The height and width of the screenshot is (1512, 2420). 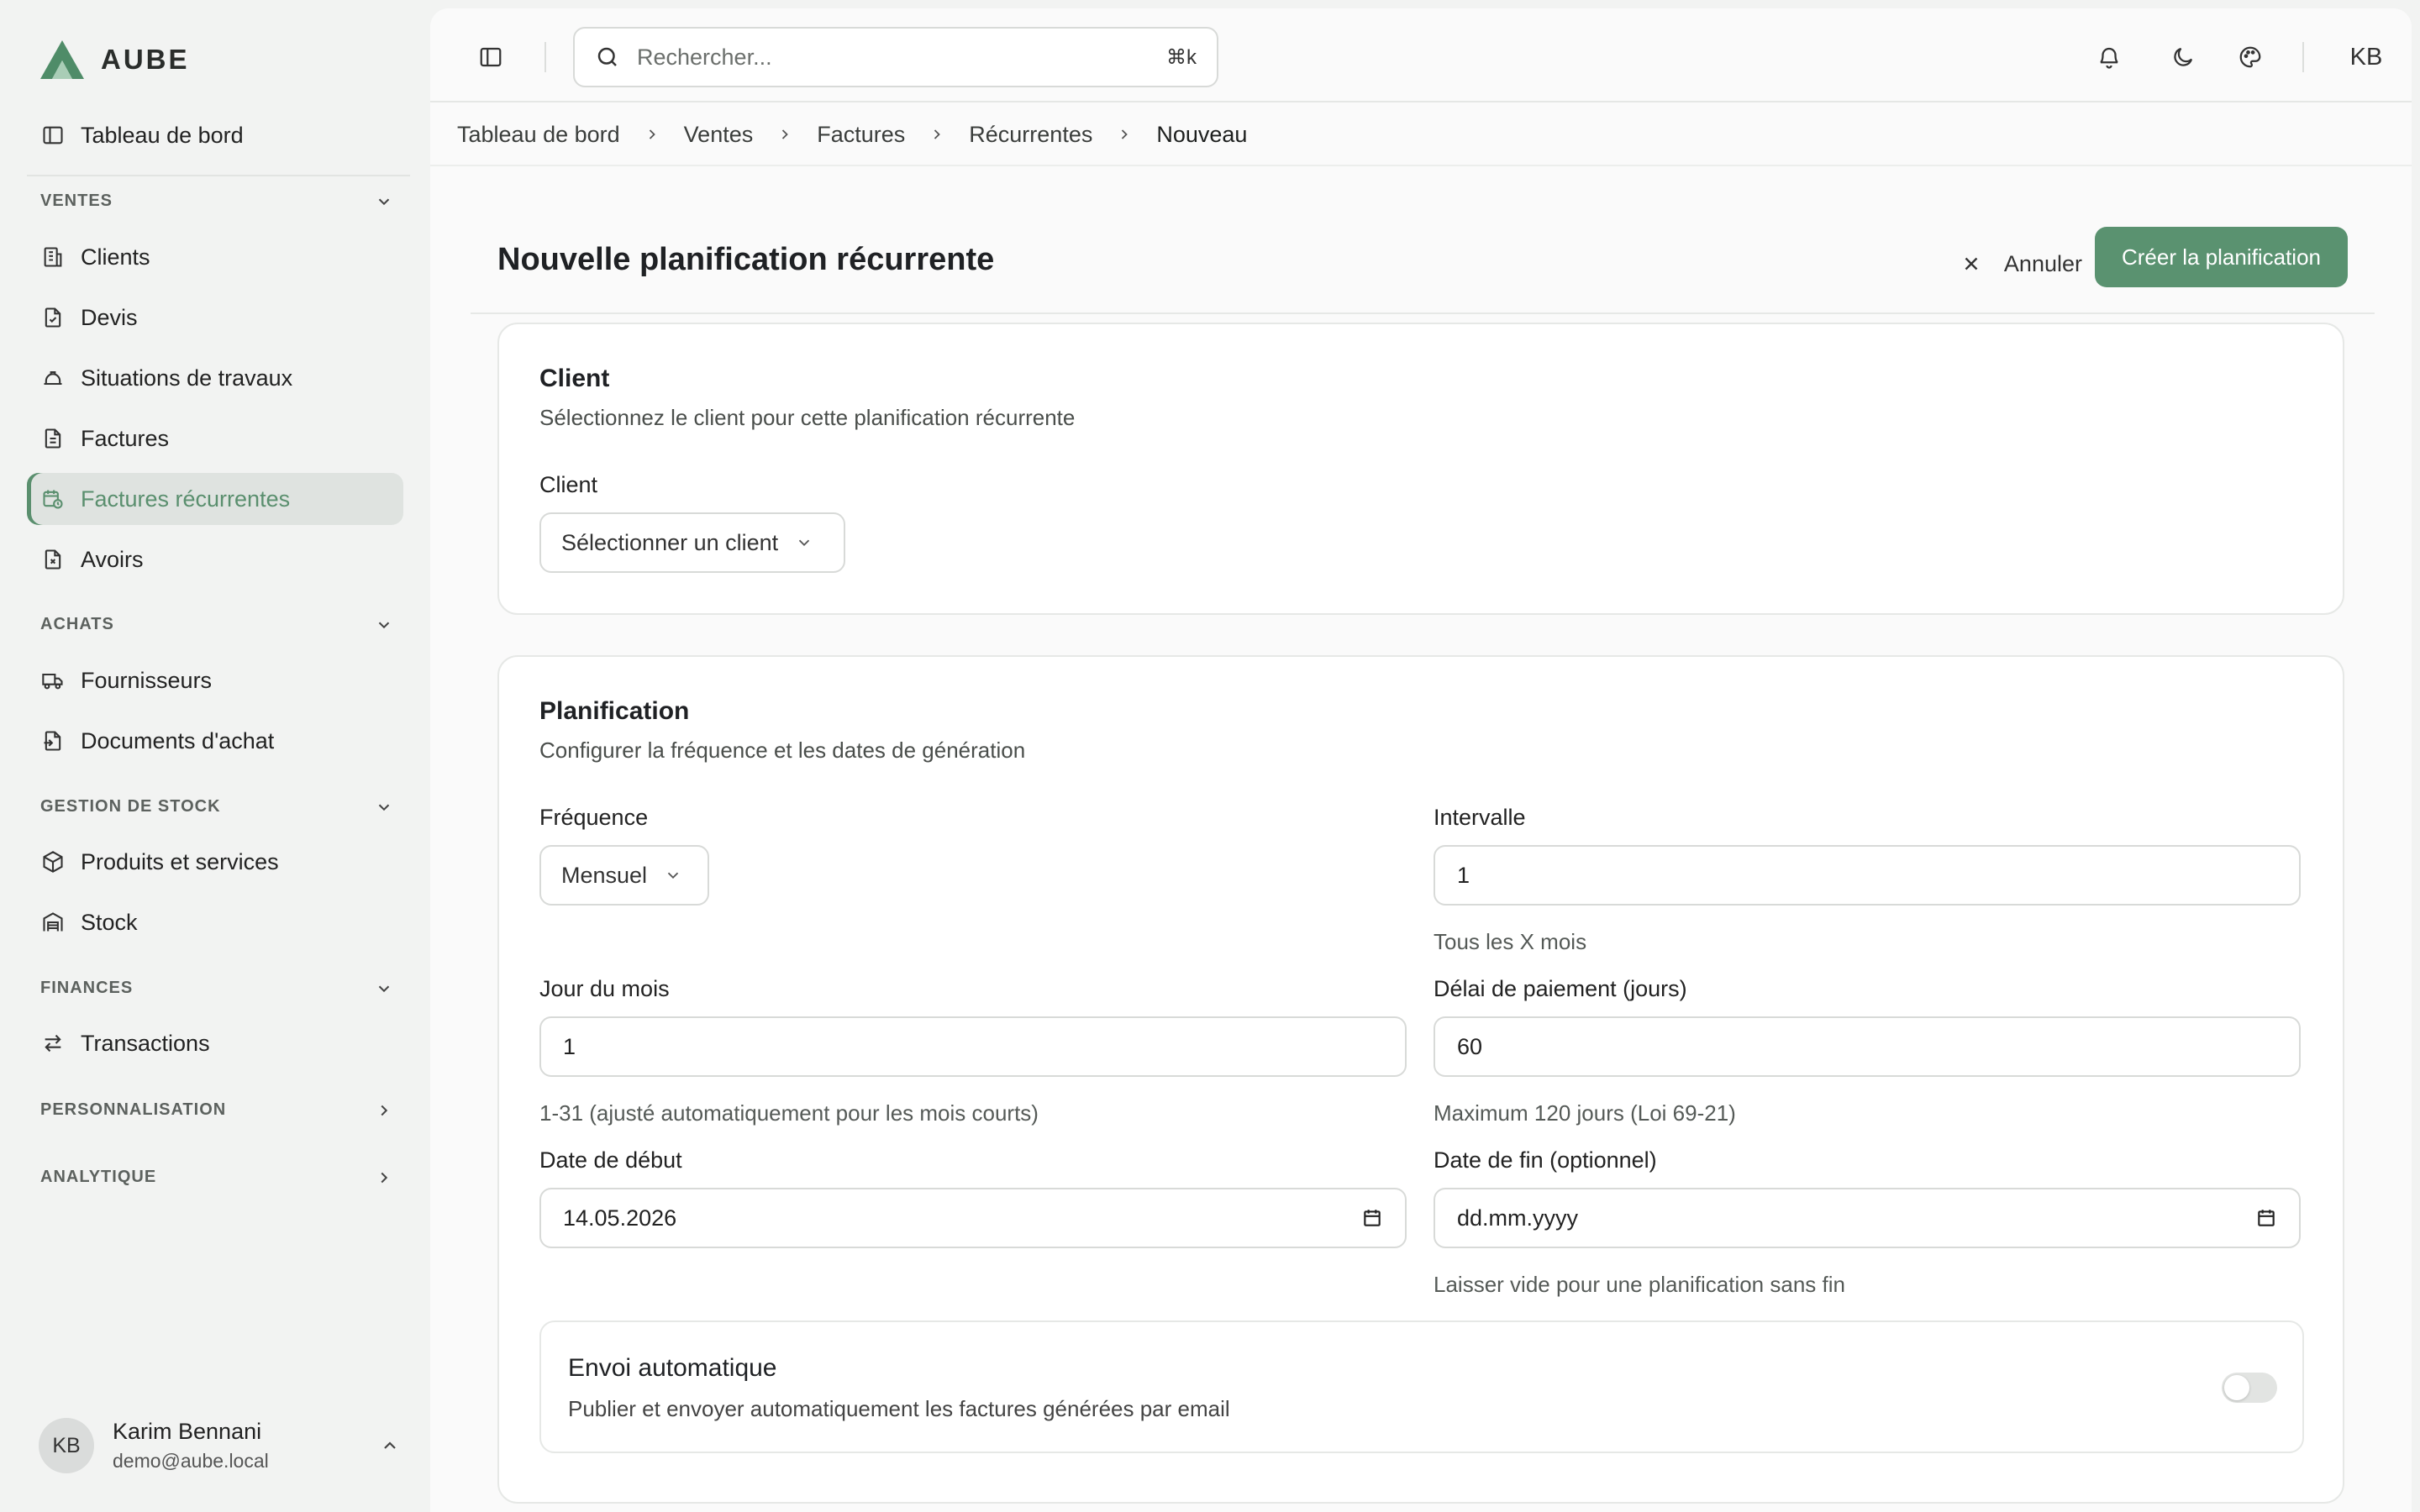 I want to click on create-schedule-button: Créer la planification, so click(x=2221, y=257).